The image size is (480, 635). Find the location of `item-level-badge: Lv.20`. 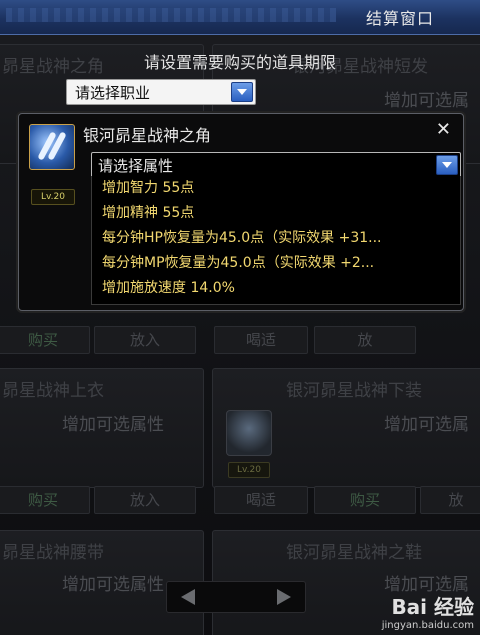

item-level-badge: Lv.20 is located at coordinates (53, 197).